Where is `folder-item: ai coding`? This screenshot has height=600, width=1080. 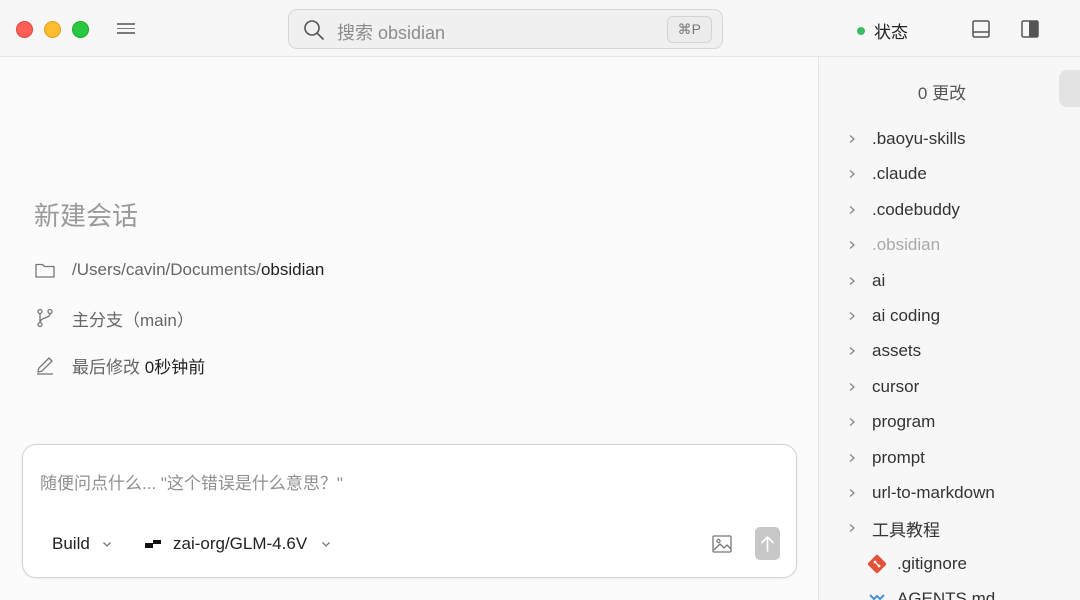
folder-item: ai coding is located at coordinates (939, 316).